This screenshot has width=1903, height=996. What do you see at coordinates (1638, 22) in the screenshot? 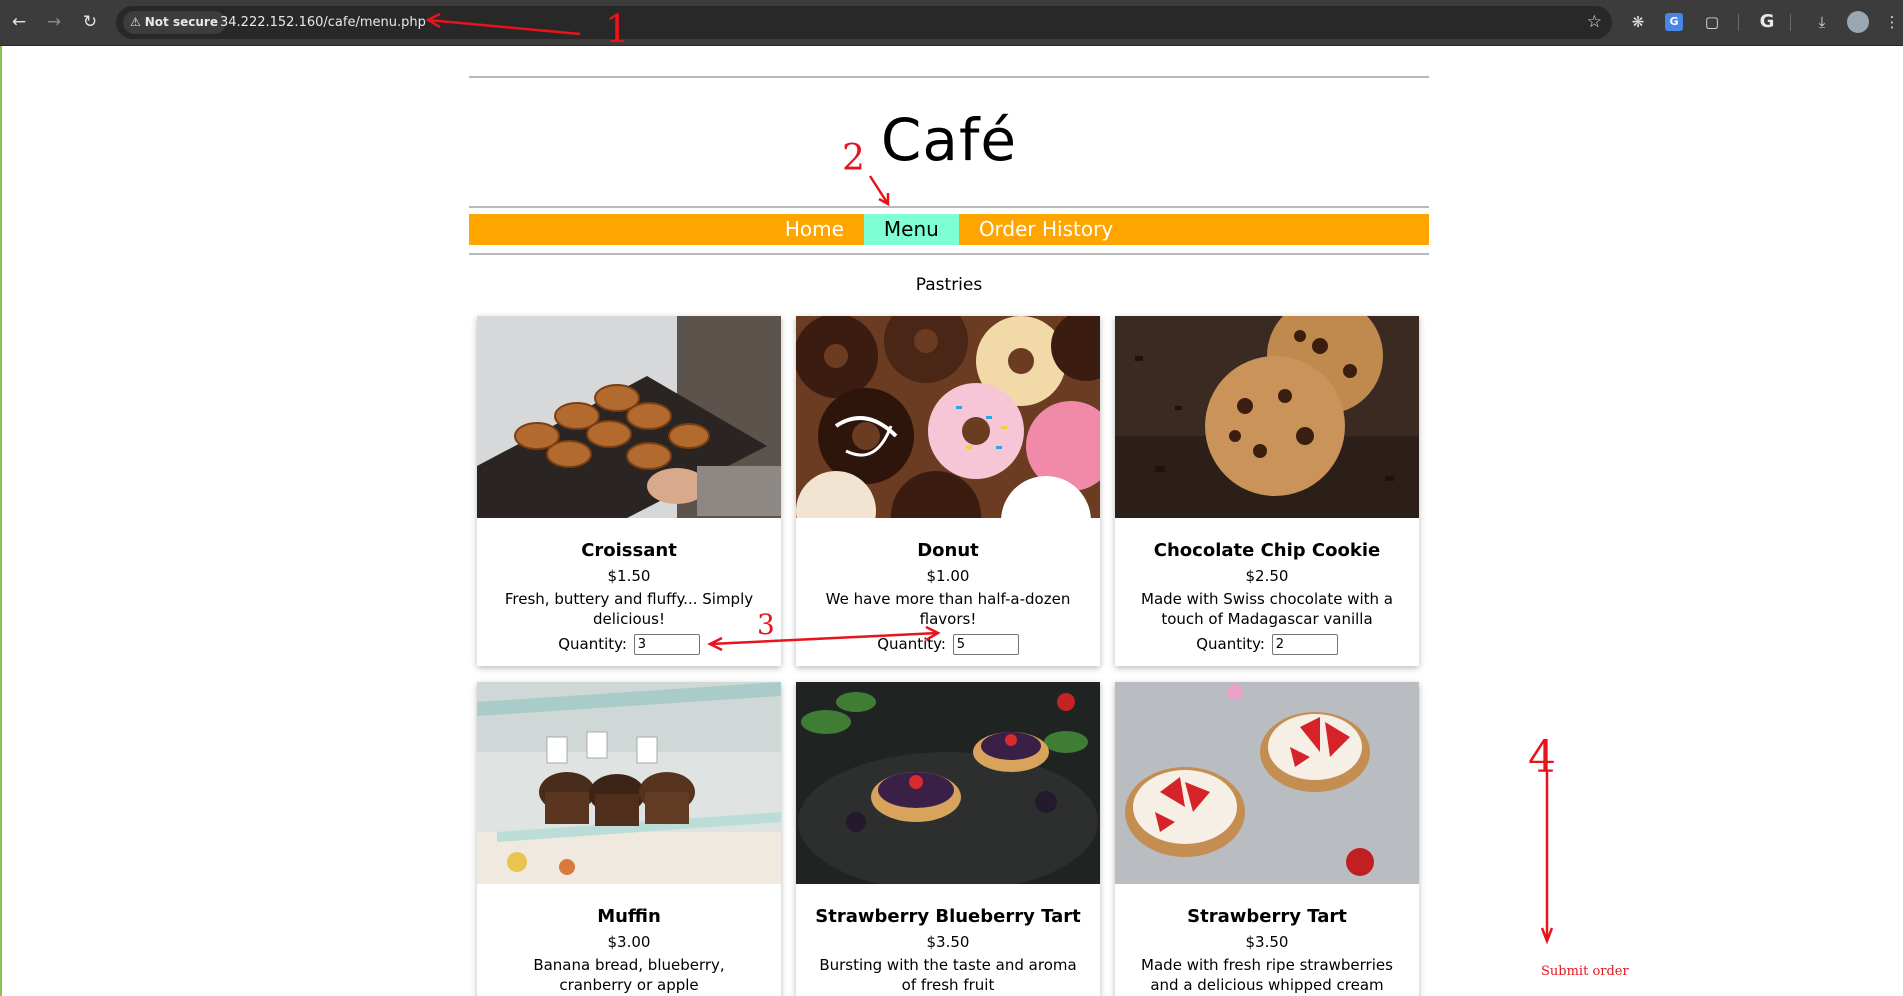
I see `extension-atom-icon: ❋` at bounding box center [1638, 22].